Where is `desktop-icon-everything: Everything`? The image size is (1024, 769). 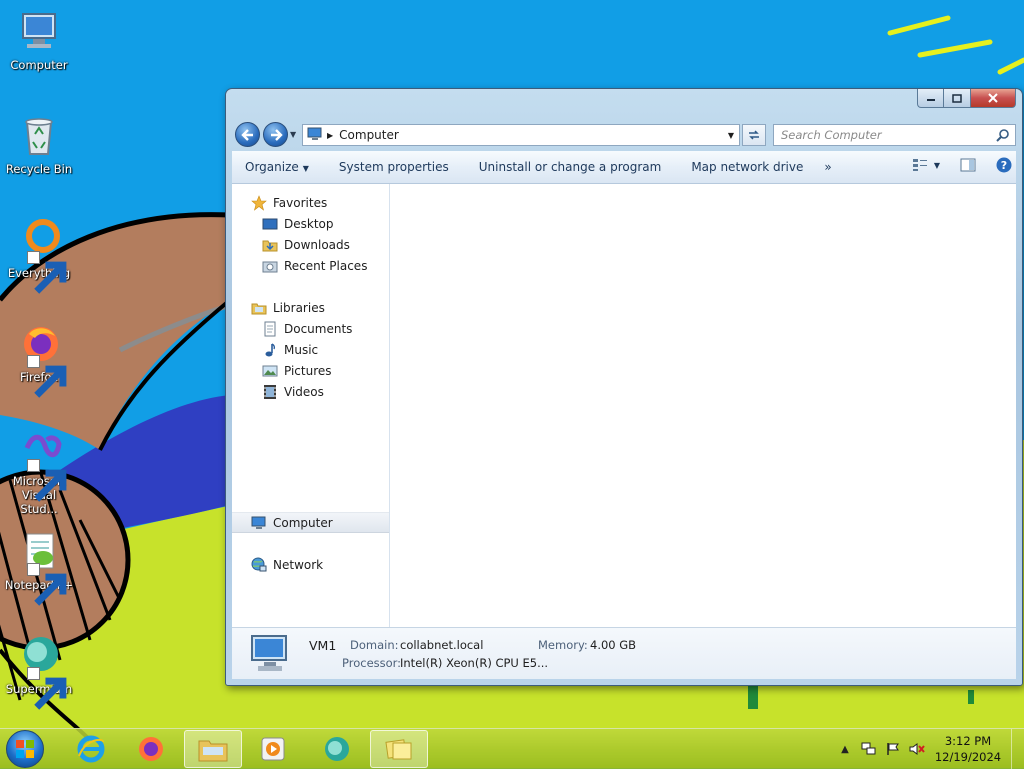 desktop-icon-everything: Everything is located at coordinates (39, 255).